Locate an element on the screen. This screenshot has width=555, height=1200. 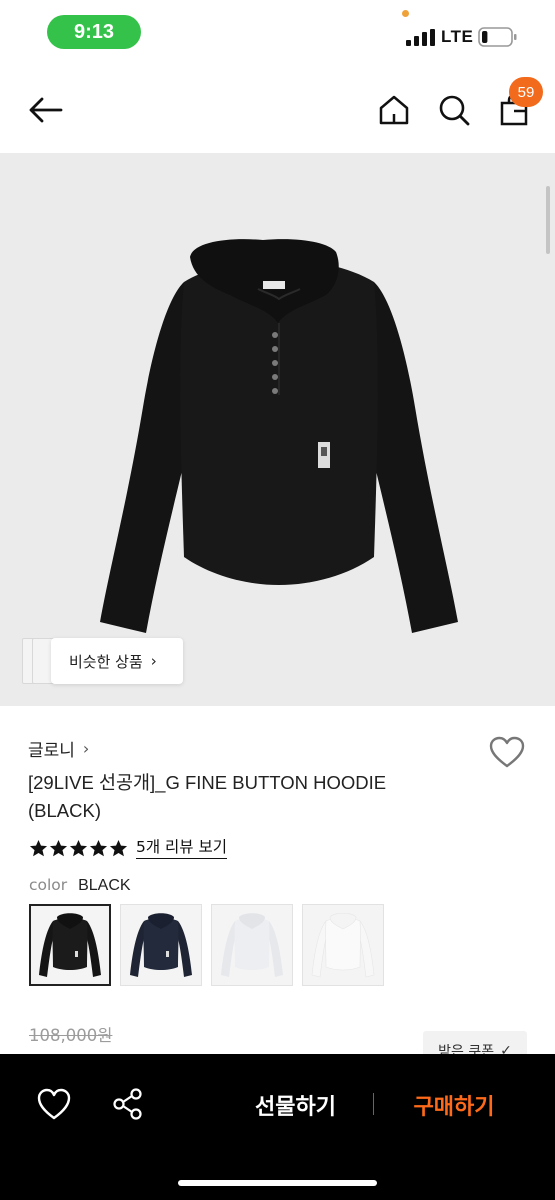
home-button is located at coordinates (394, 110).